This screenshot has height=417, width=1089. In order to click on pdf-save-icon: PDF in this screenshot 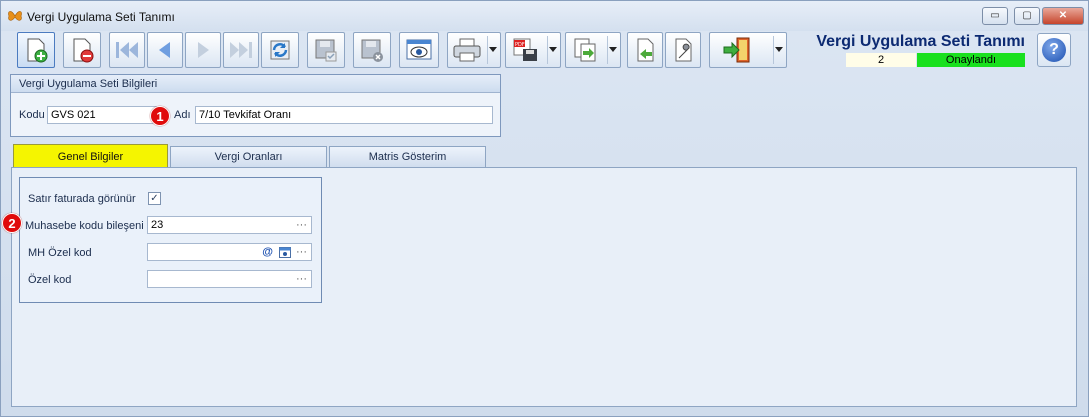, I will do `click(525, 49)`.